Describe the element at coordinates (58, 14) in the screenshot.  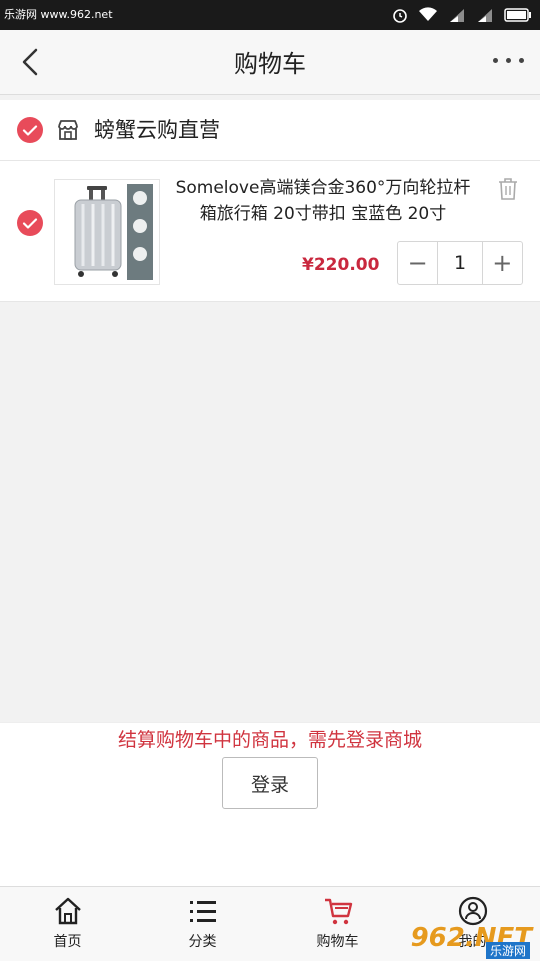
I see `watermark-text: 乐游网 www.962.net` at that location.